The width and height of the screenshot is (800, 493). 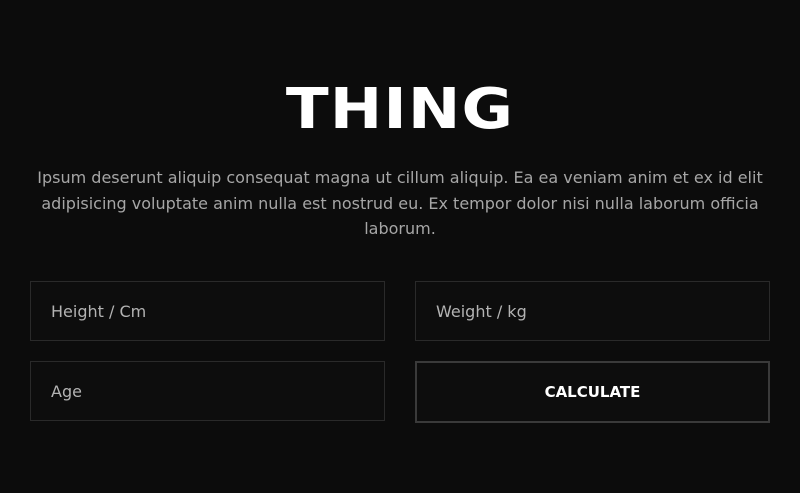 I want to click on age-input, so click(x=207, y=391).